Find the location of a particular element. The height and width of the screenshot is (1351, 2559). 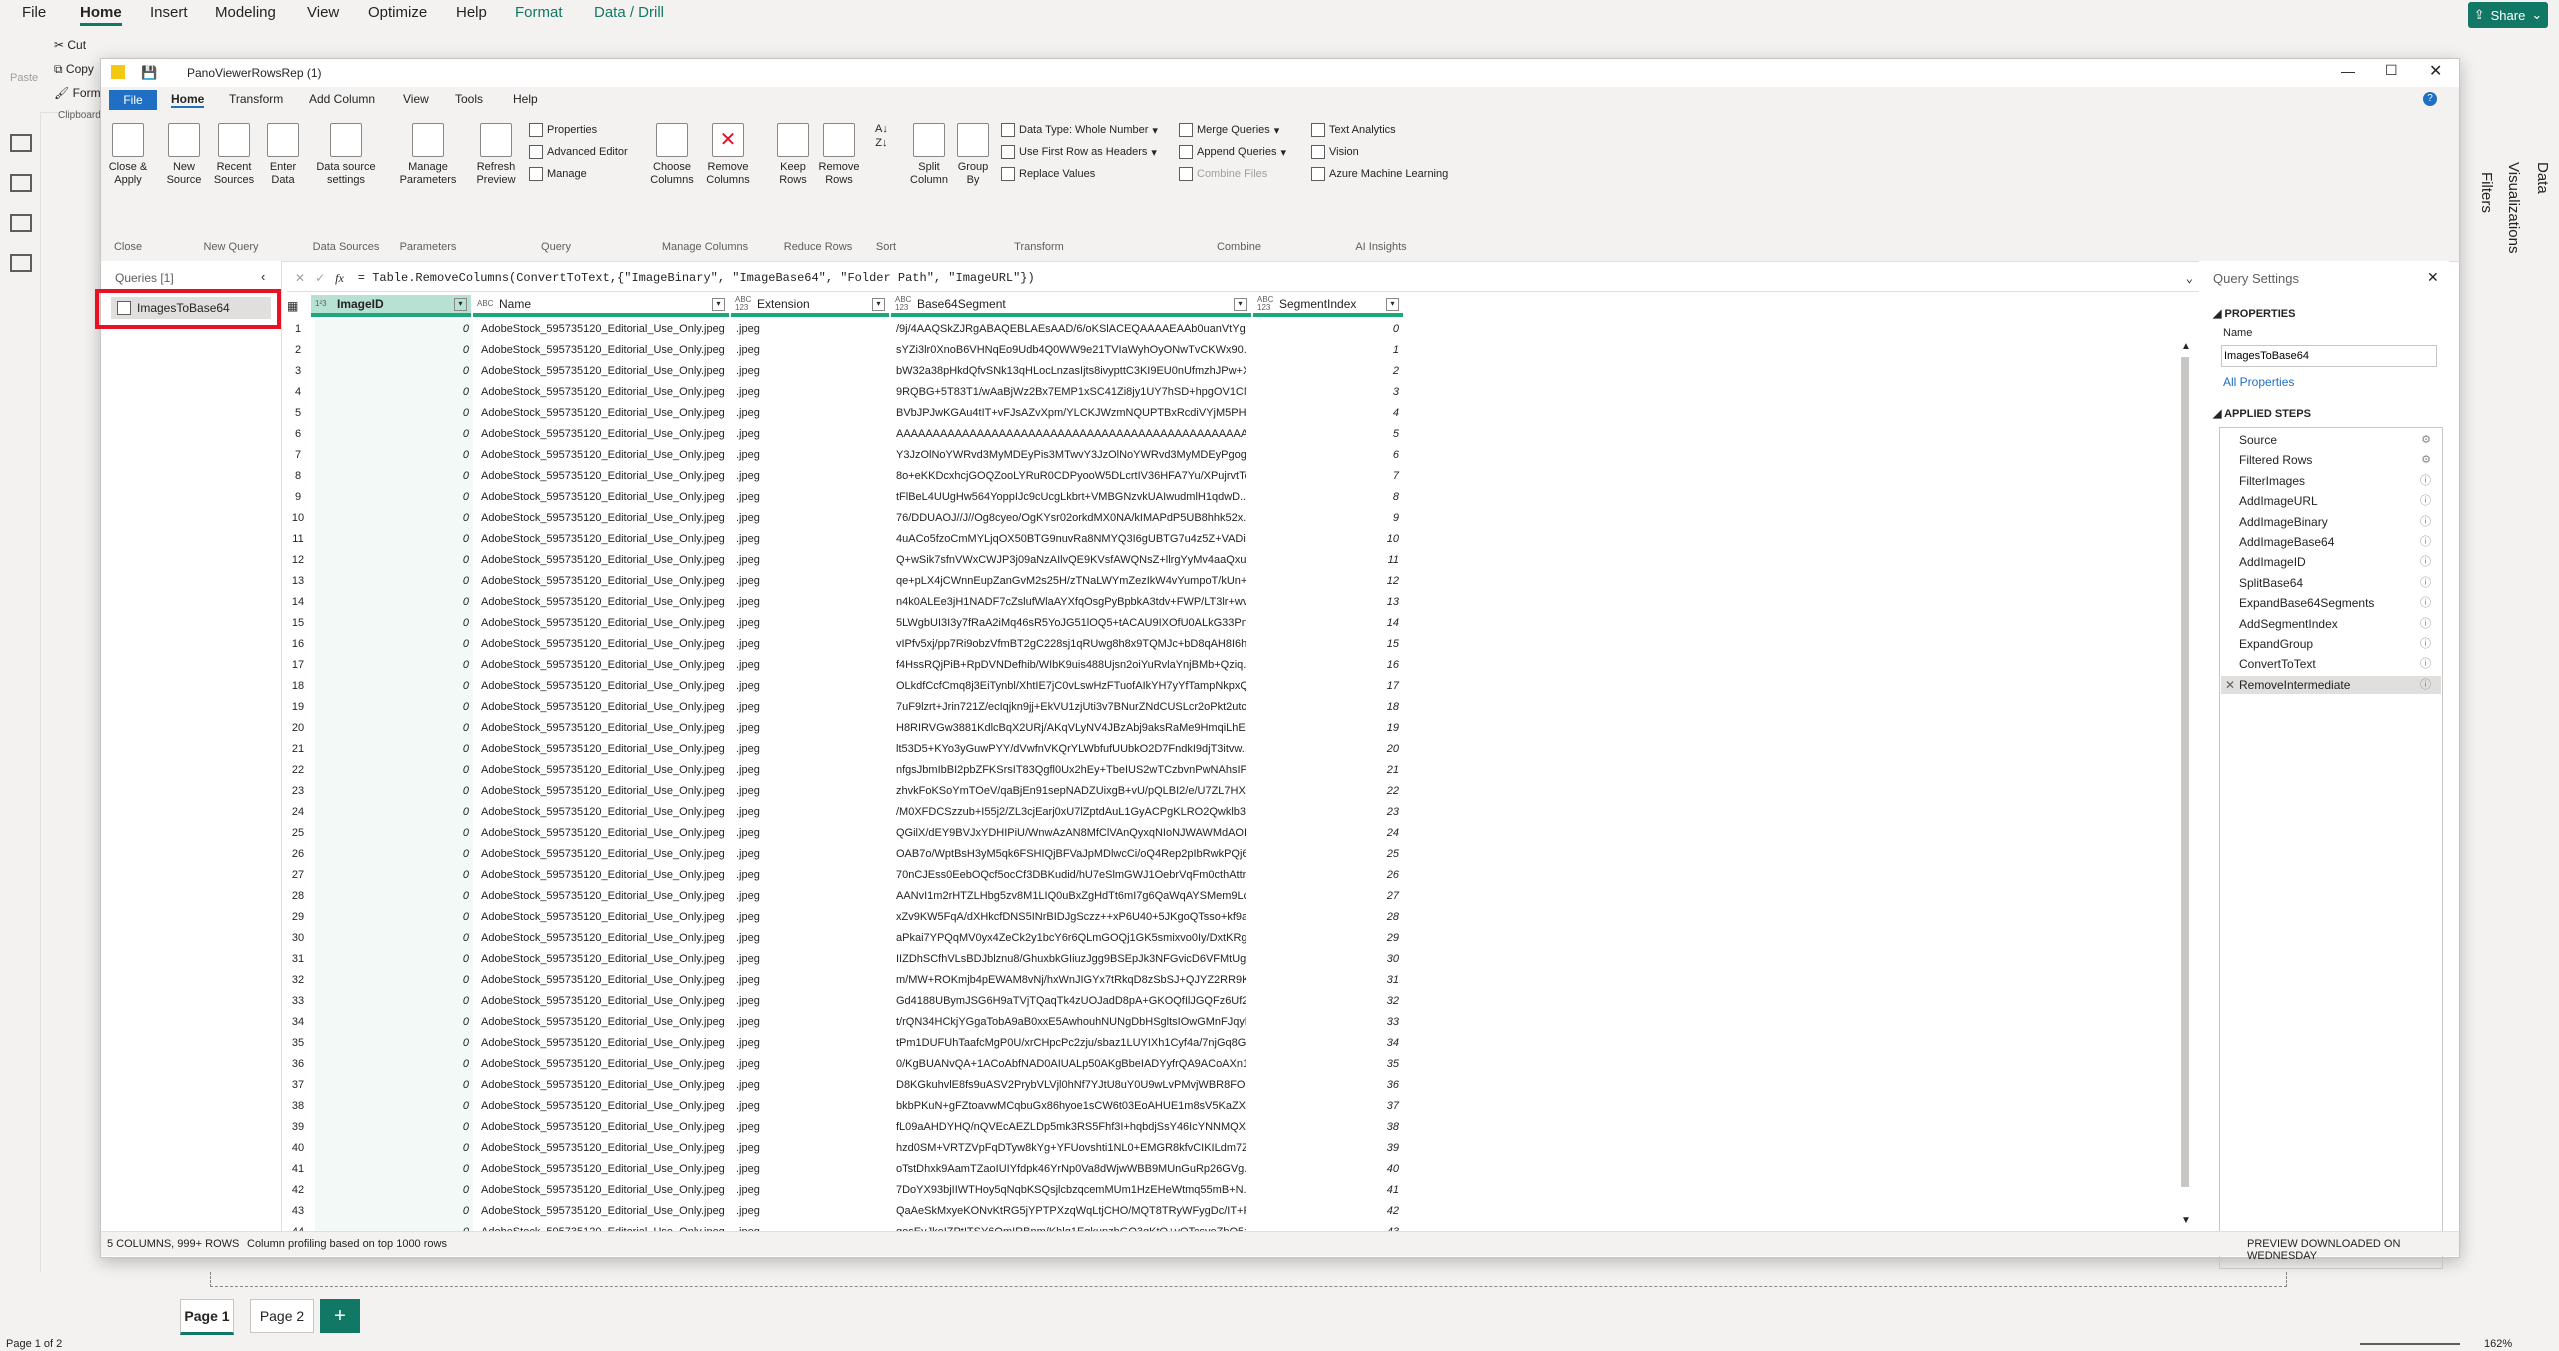

cell-segmentindex: 20 is located at coordinates (1329, 749).